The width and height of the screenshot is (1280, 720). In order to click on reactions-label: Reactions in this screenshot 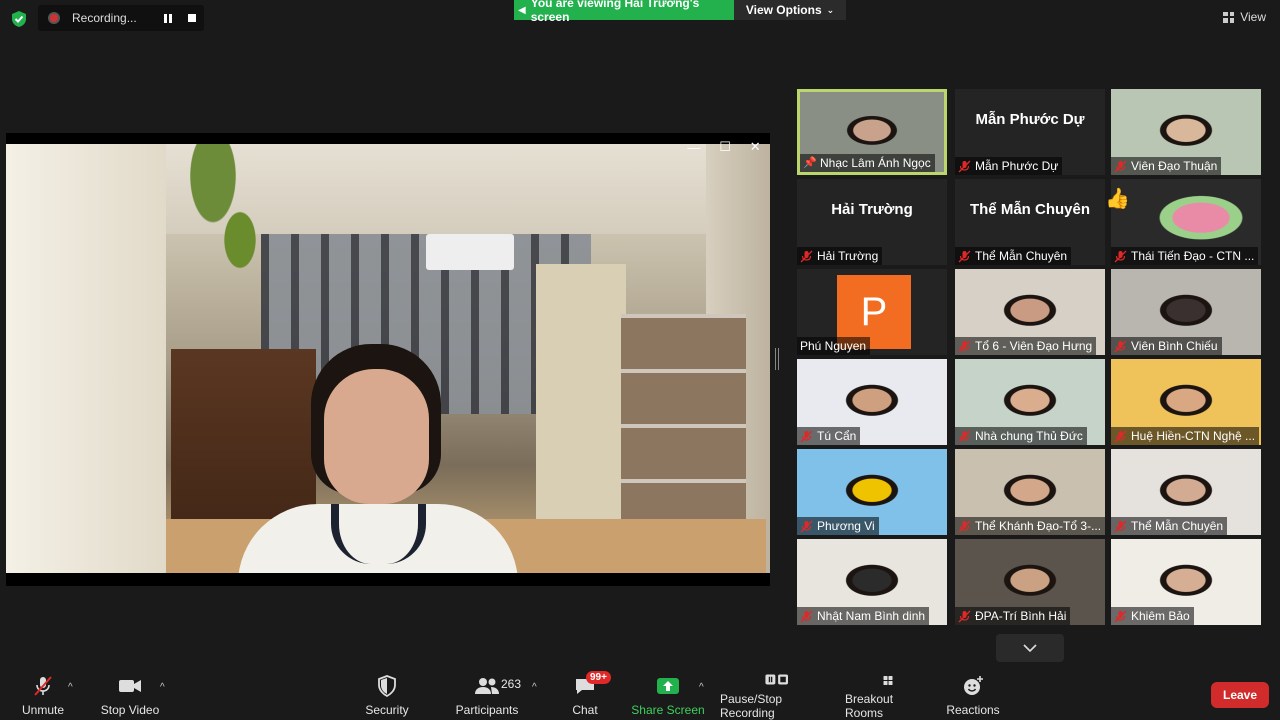, I will do `click(973, 710)`.